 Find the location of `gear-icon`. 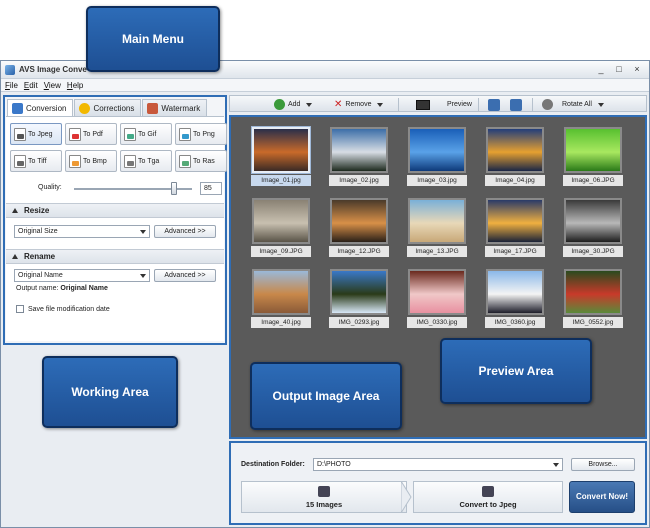

gear-icon is located at coordinates (547, 104).